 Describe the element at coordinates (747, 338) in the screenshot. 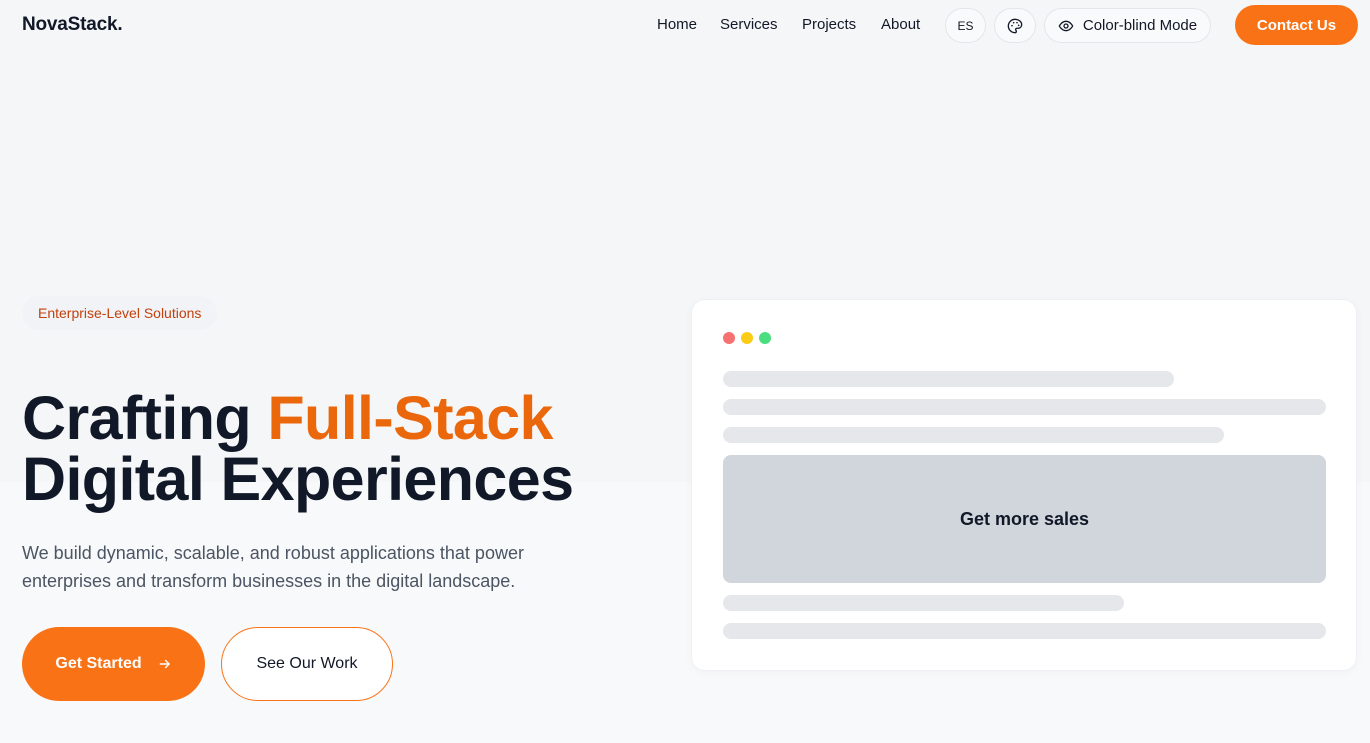

I see `window-dot-yellow` at that location.